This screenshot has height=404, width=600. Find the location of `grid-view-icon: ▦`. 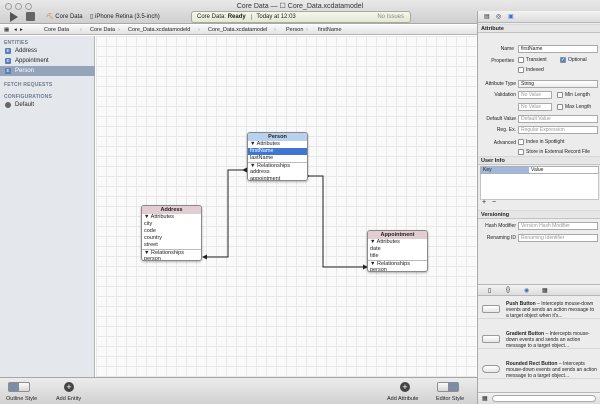

grid-view-icon: ▦ is located at coordinates (485, 398).